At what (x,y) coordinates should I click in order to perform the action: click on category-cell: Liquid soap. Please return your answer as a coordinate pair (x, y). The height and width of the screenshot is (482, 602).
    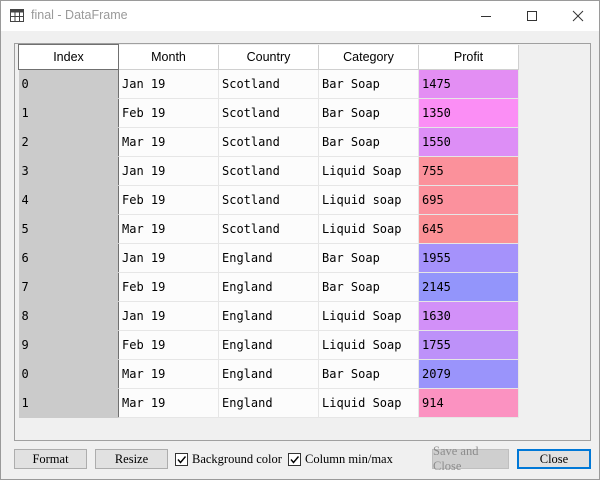
    Looking at the image, I should click on (368, 200).